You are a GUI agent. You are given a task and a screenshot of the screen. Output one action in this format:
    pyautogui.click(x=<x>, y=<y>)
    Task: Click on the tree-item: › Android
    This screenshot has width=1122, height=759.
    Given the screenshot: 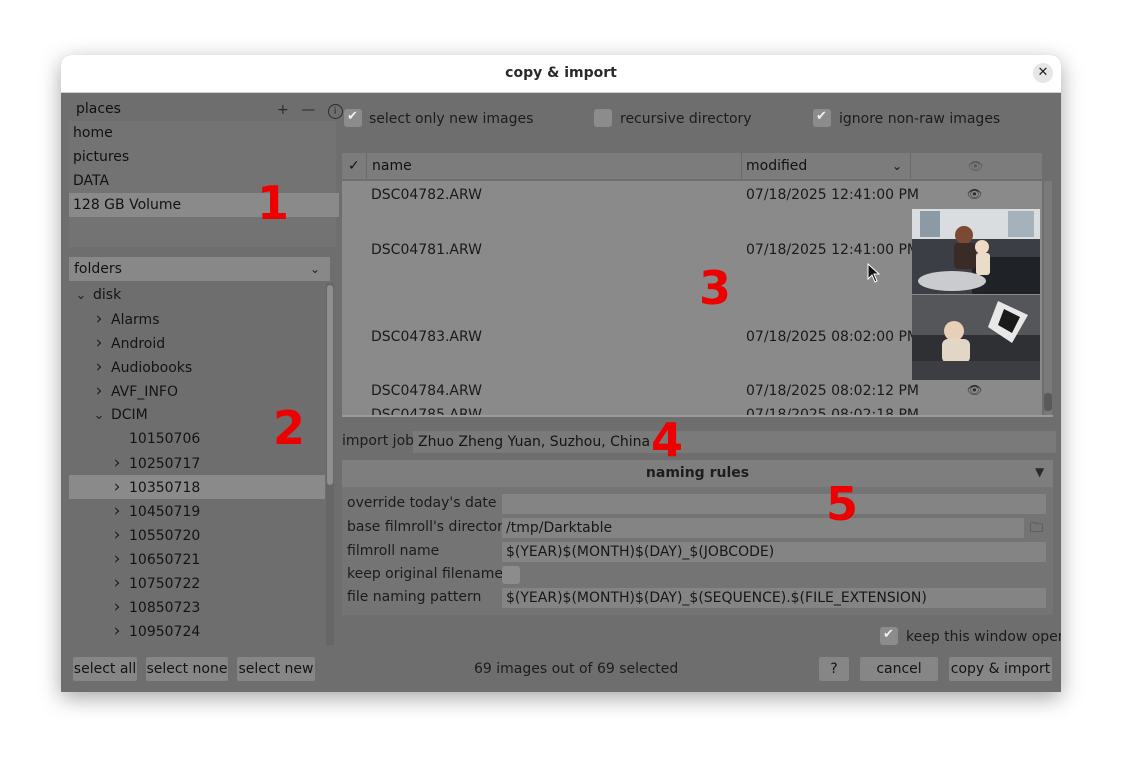 What is the action you would take?
    pyautogui.click(x=197, y=343)
    